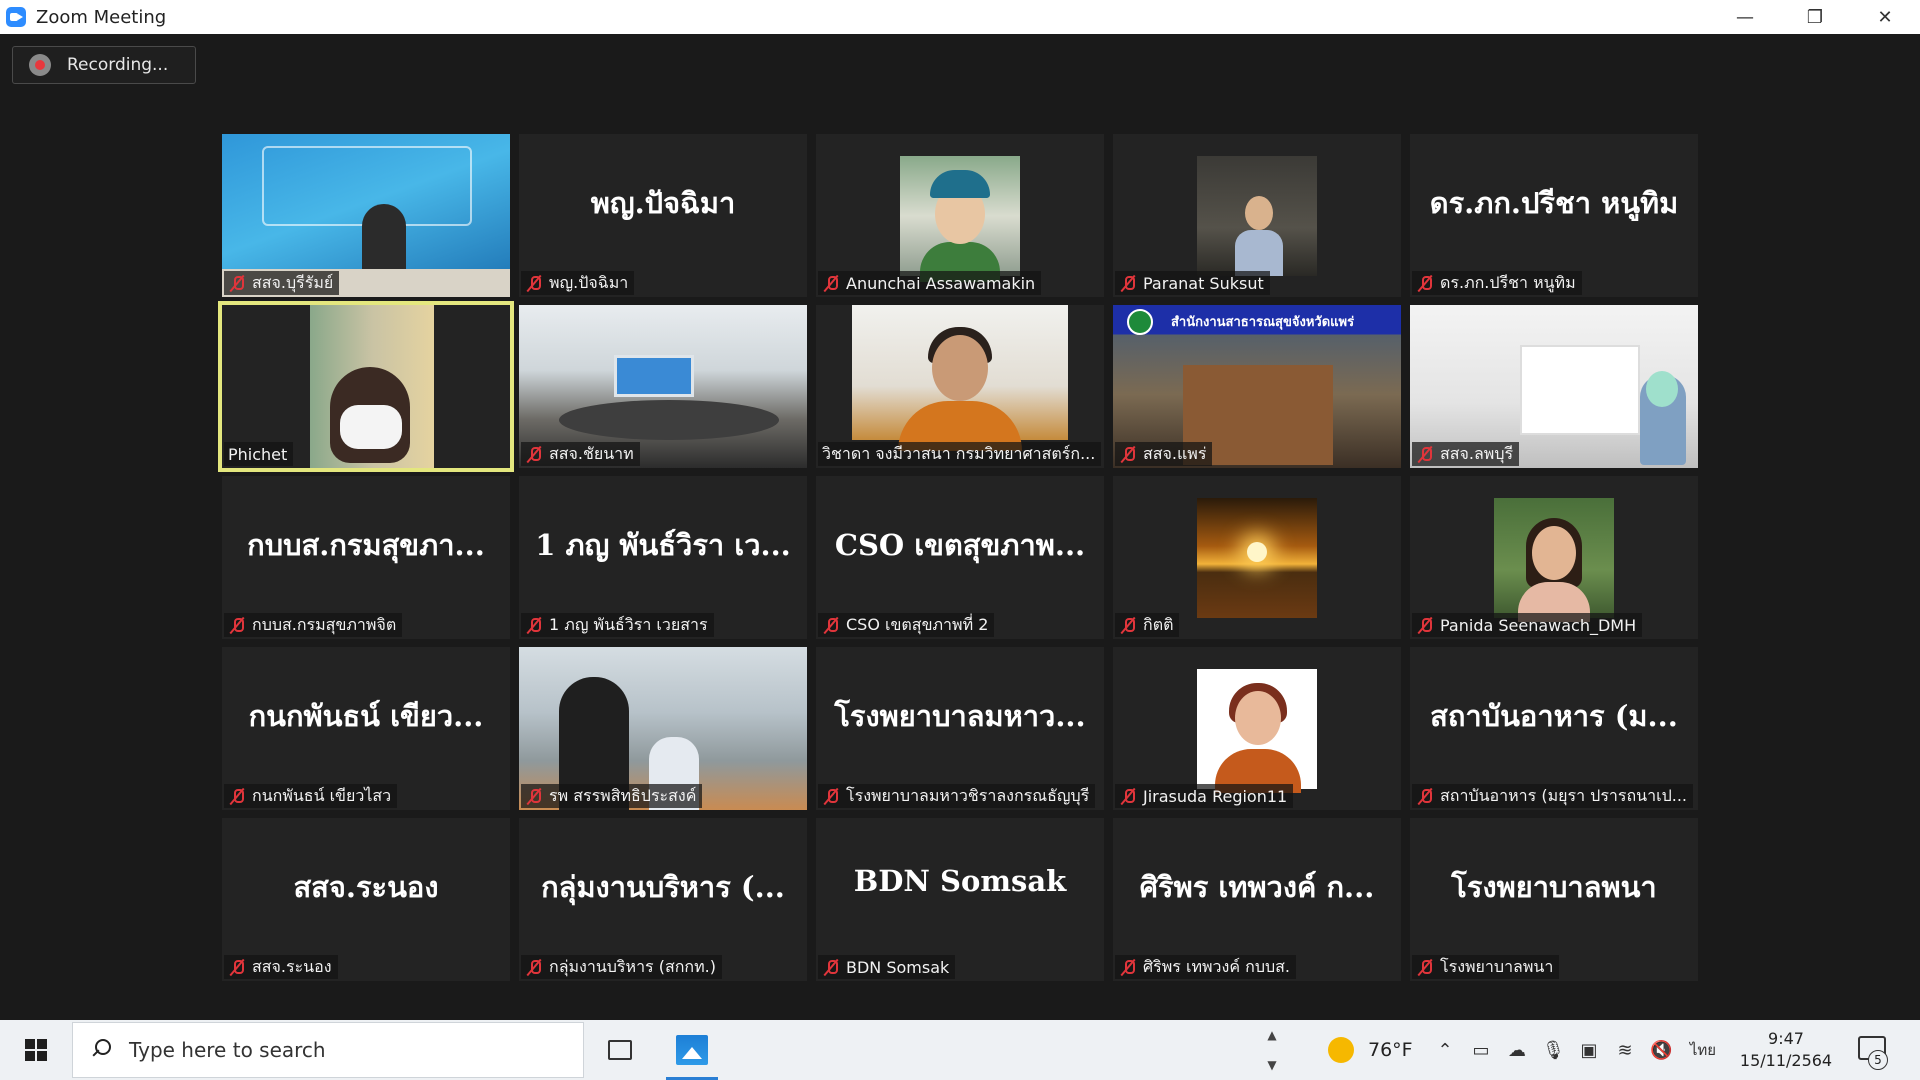 The image size is (1920, 1080). Describe the element at coordinates (101, 17) in the screenshot. I see `window-title: Zoom Meeting` at that location.